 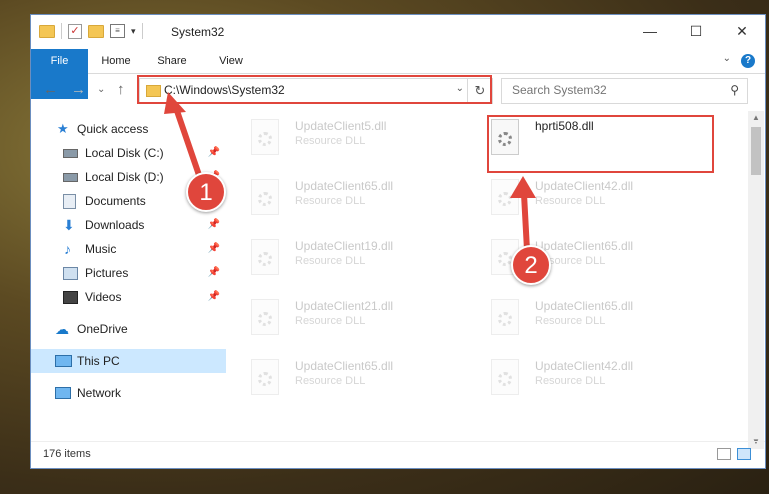 What do you see at coordinates (734, 454) in the screenshot?
I see `view-toggle` at bounding box center [734, 454].